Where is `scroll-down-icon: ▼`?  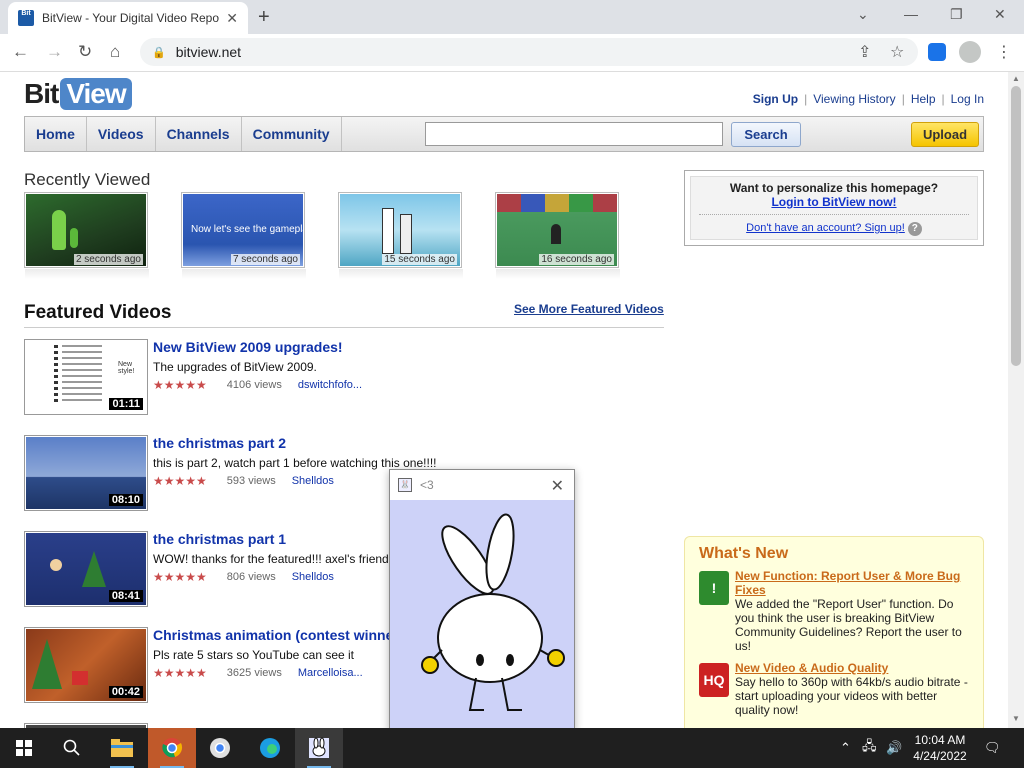
scroll-down-icon: ▼ is located at coordinates (1016, 718).